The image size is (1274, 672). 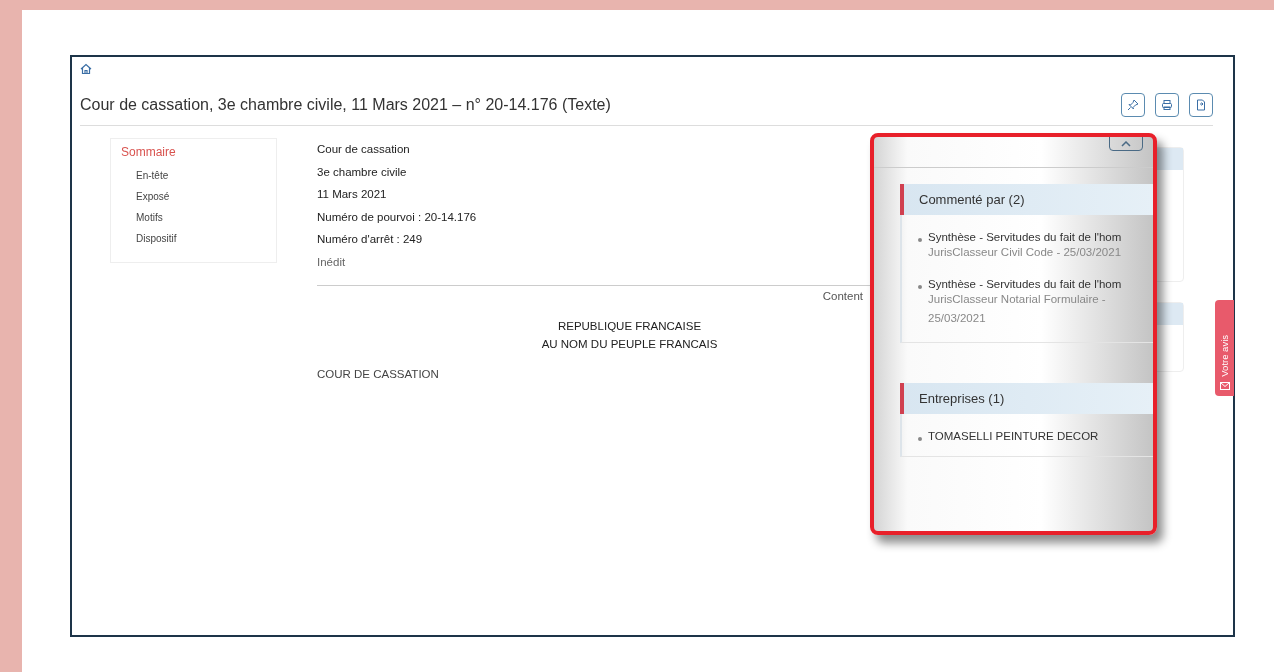 What do you see at coordinates (842, 296) in the screenshot?
I see `content-label: Content` at bounding box center [842, 296].